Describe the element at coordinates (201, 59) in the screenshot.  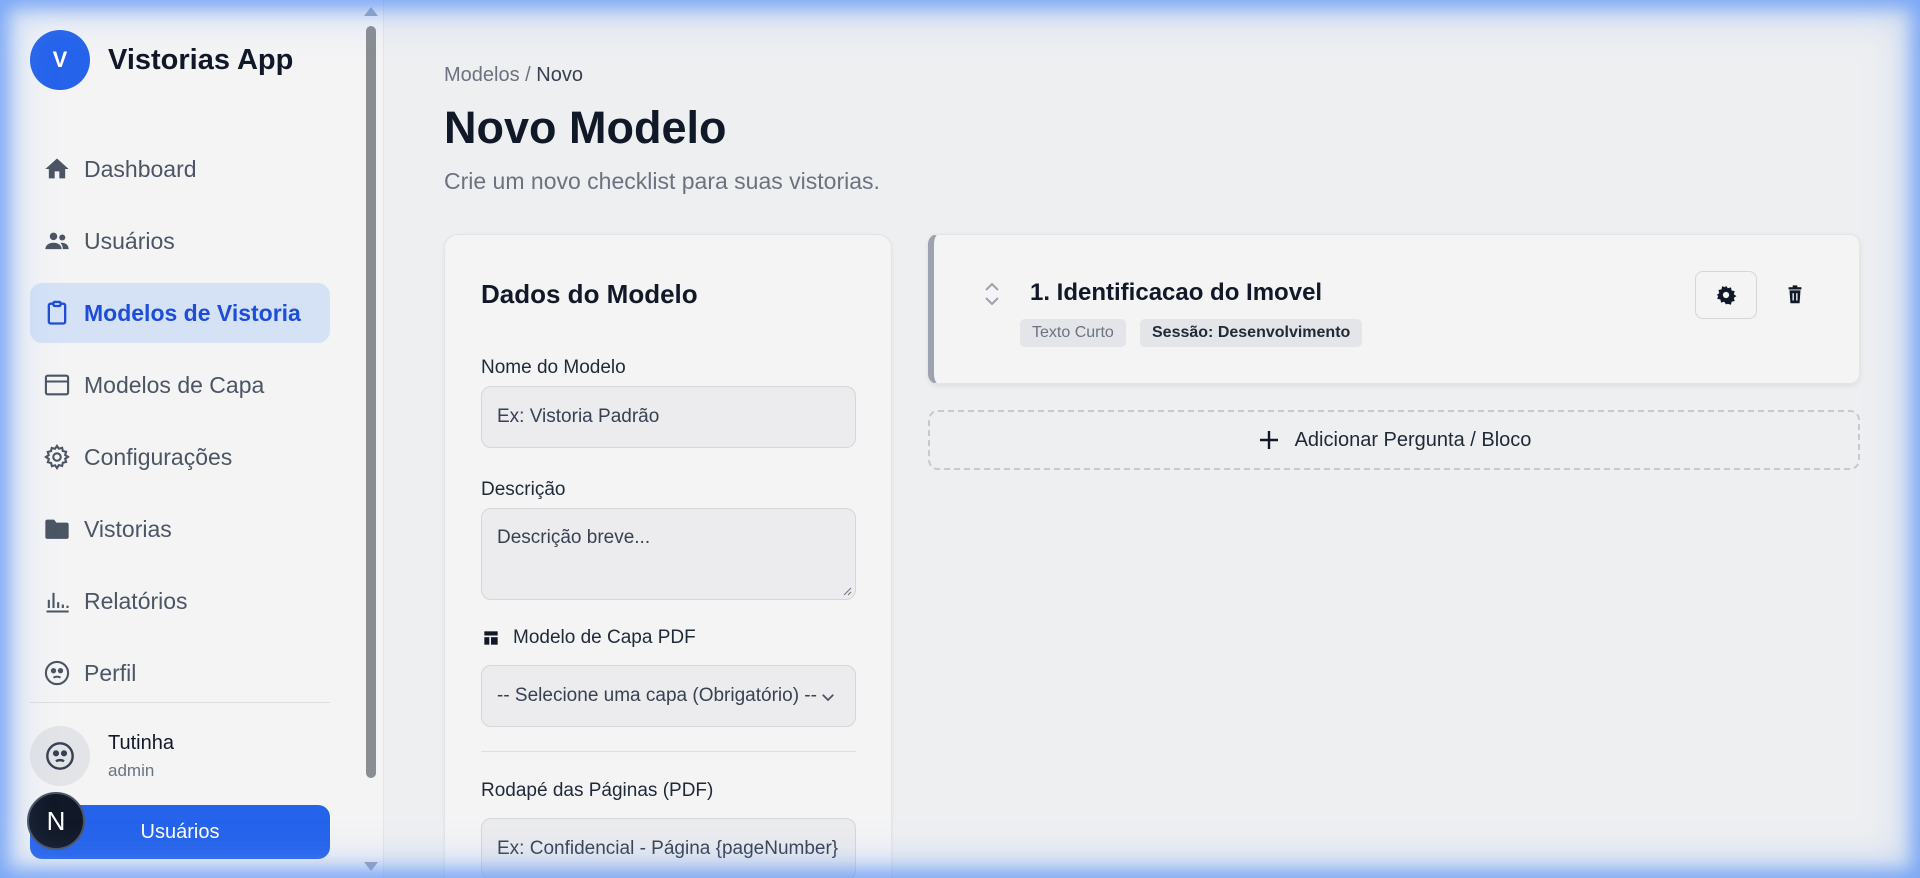
I see `app-name: Vistorias App` at that location.